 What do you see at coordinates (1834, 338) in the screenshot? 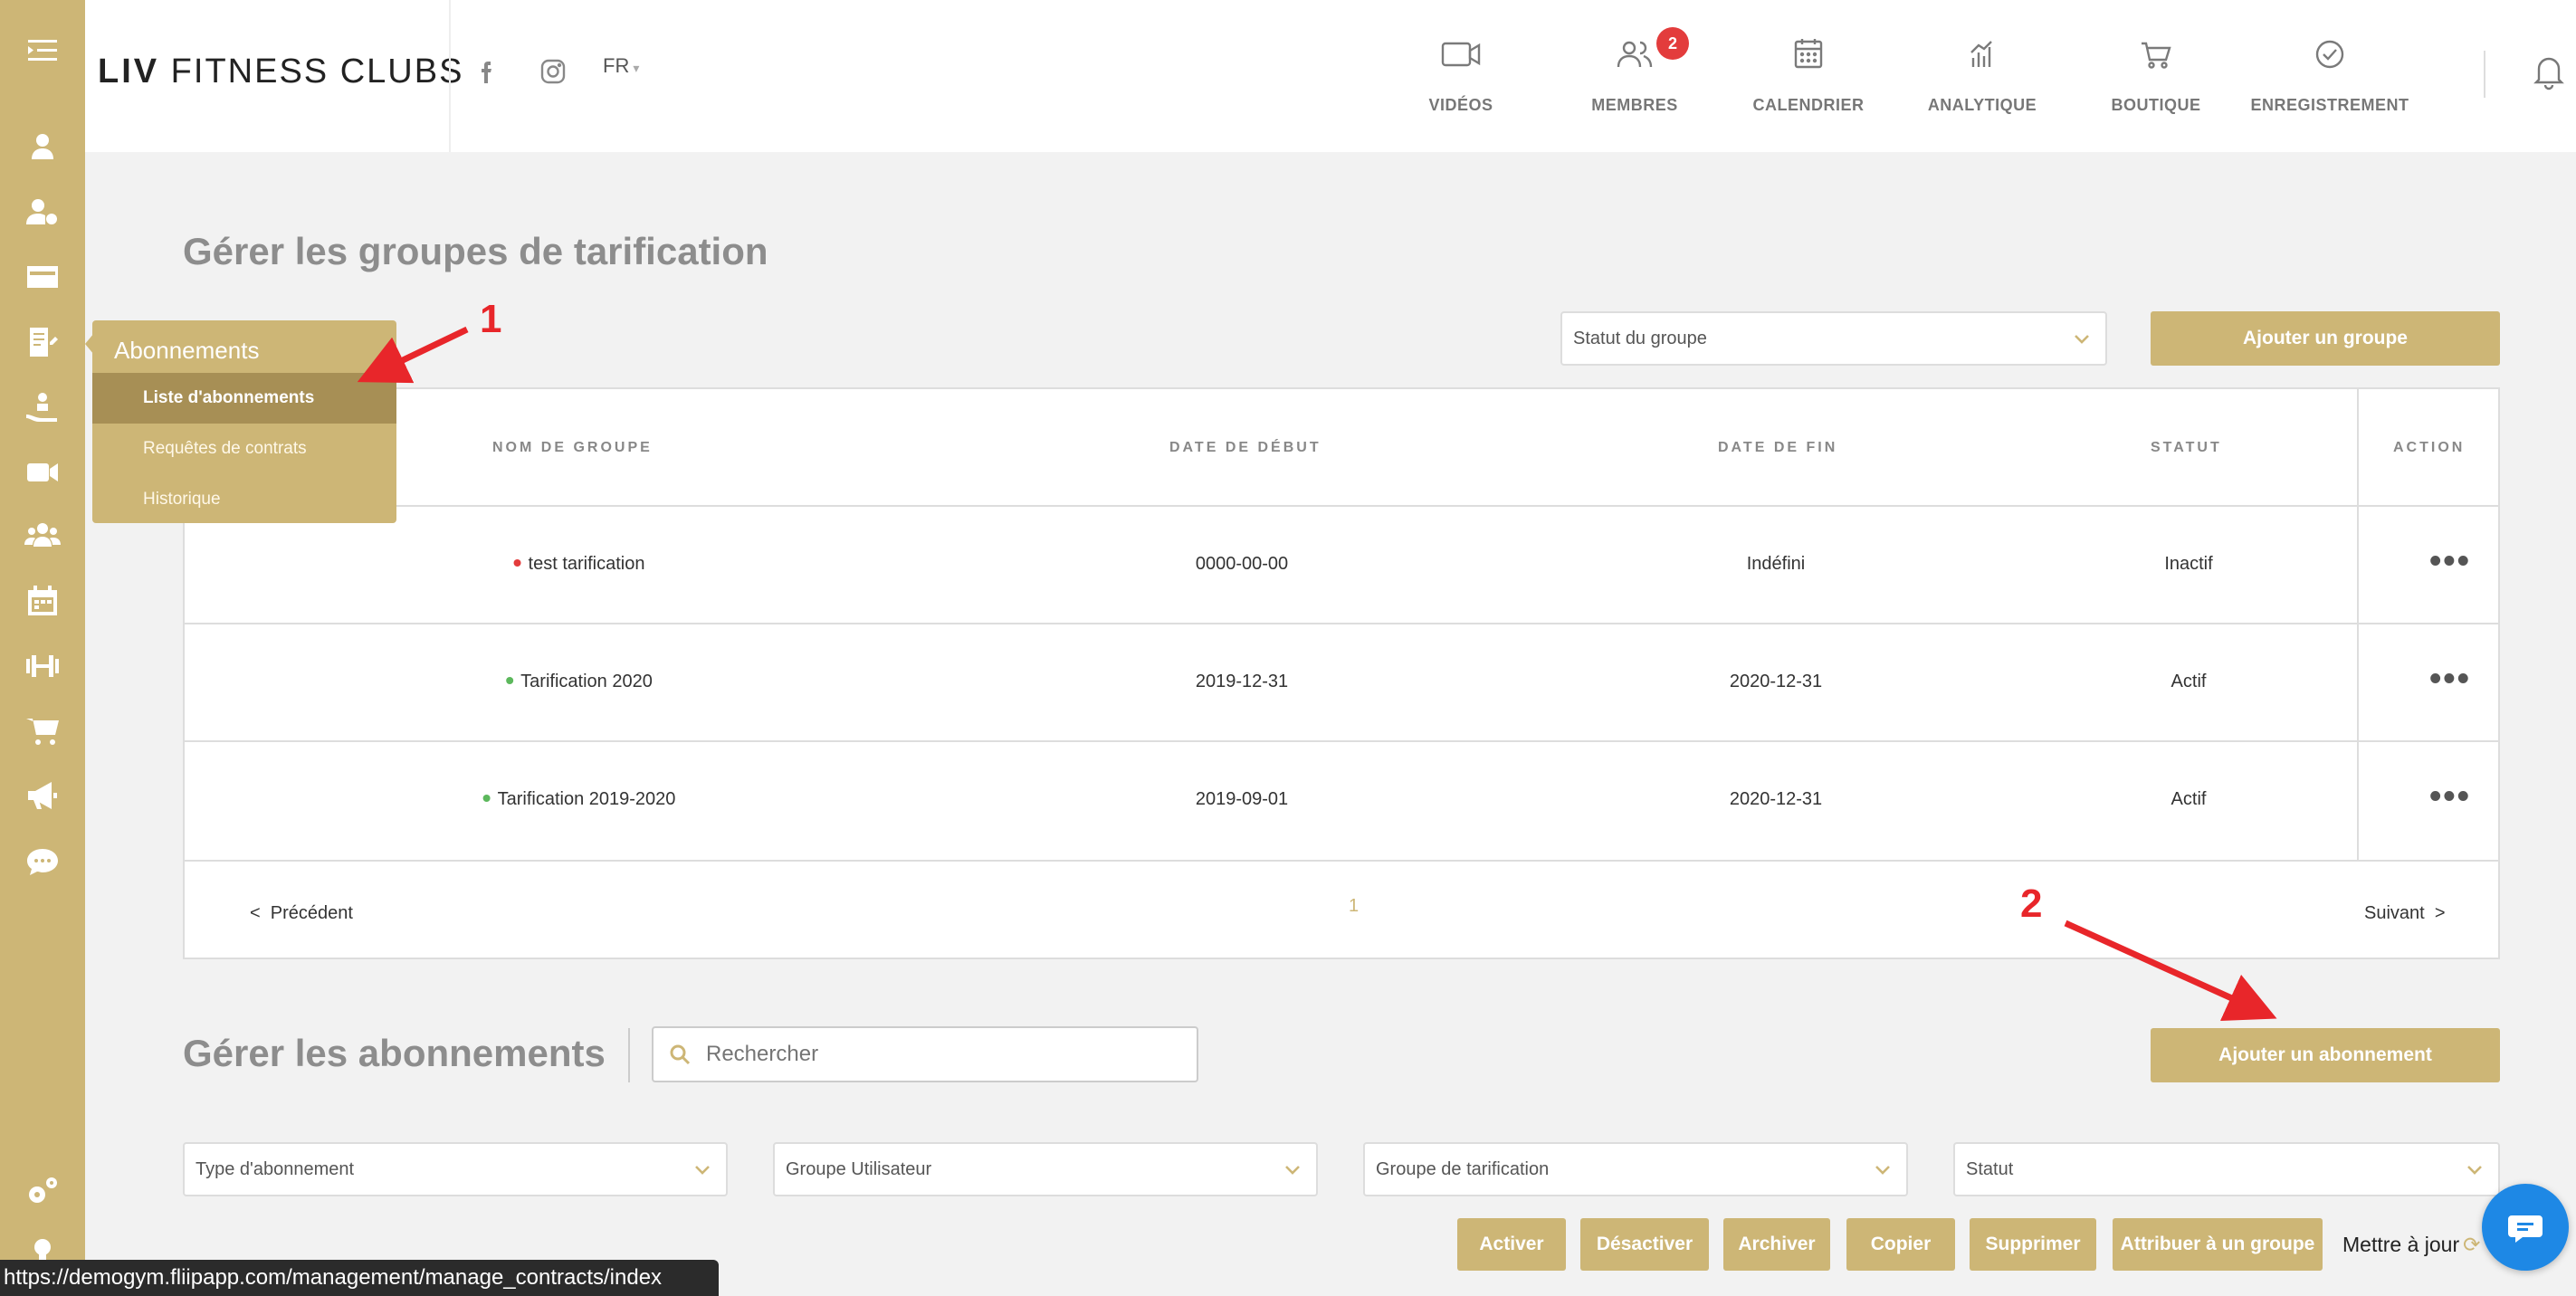
I see `group-status-select: Statut du groupe` at bounding box center [1834, 338].